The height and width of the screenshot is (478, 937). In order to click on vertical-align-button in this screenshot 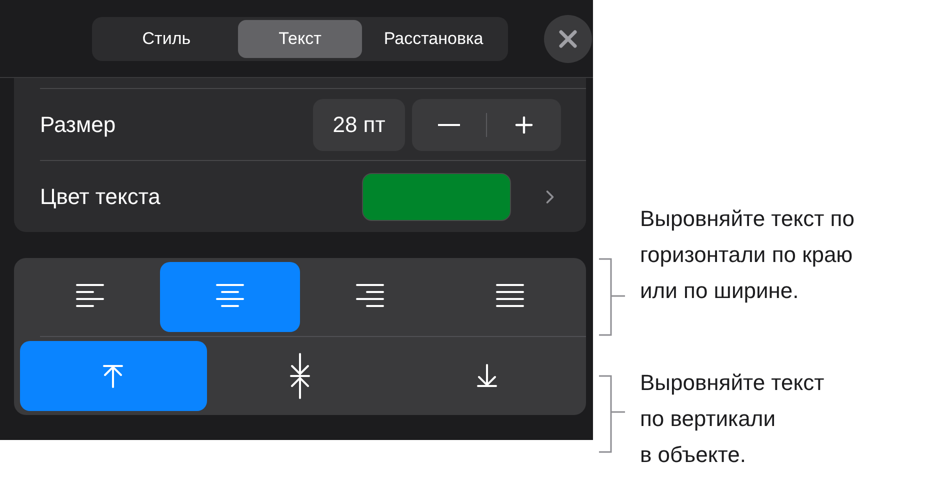, I will do `click(113, 376)`.